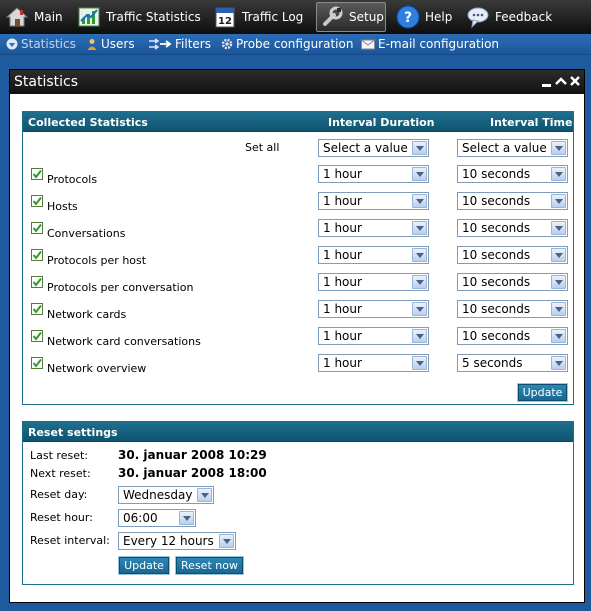 This screenshot has height=611, width=591. I want to click on reset-settings-title: Reset settings, so click(73, 432).